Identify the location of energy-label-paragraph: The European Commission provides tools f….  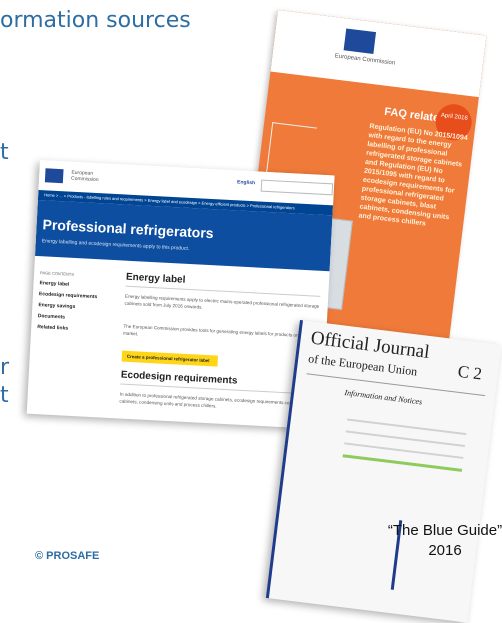
(218, 331).